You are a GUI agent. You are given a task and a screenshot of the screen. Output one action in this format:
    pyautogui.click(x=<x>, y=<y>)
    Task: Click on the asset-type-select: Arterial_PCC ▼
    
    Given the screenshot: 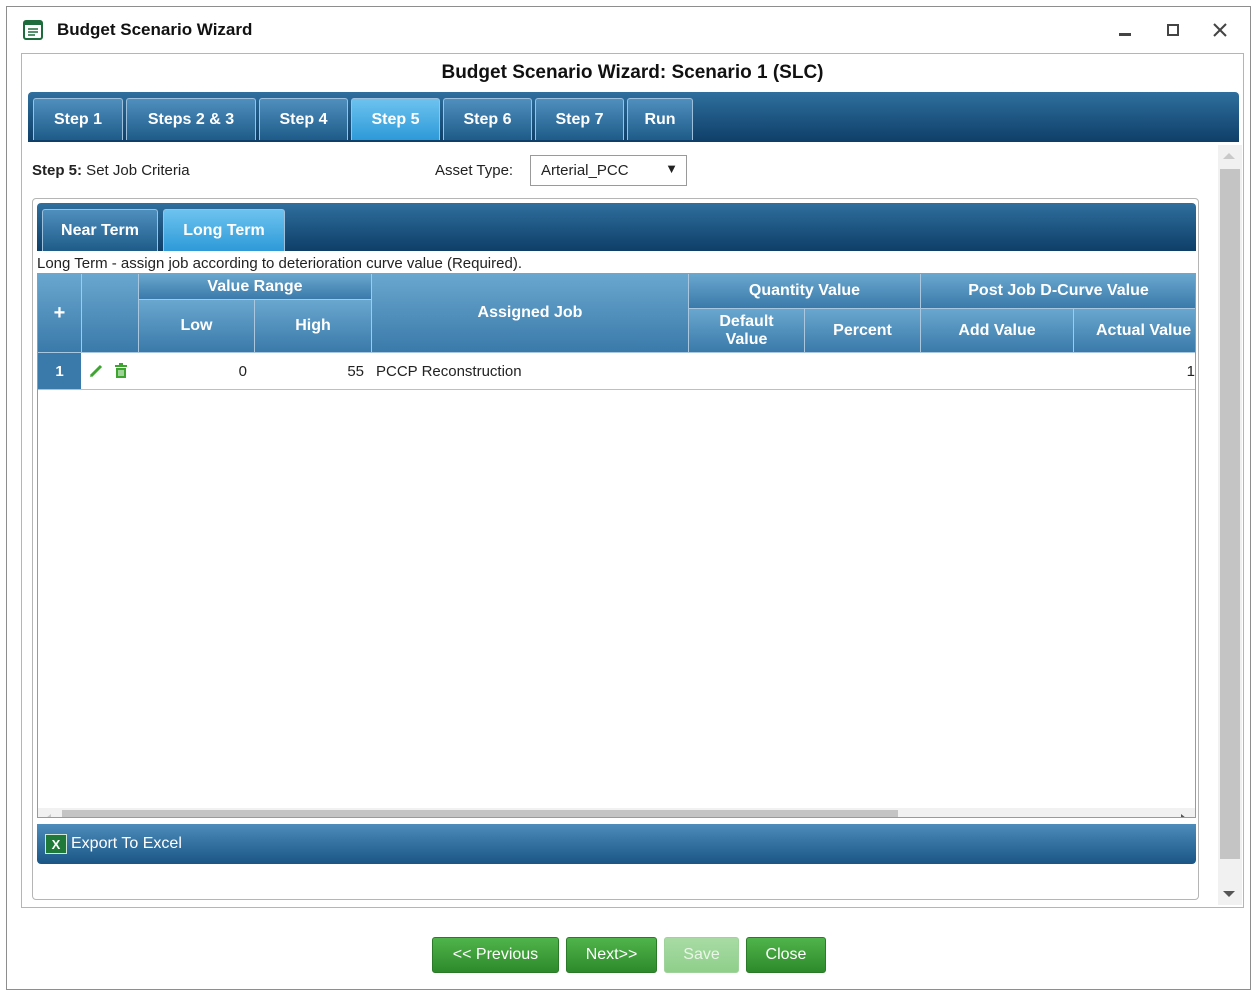 What is the action you would take?
    pyautogui.click(x=608, y=170)
    